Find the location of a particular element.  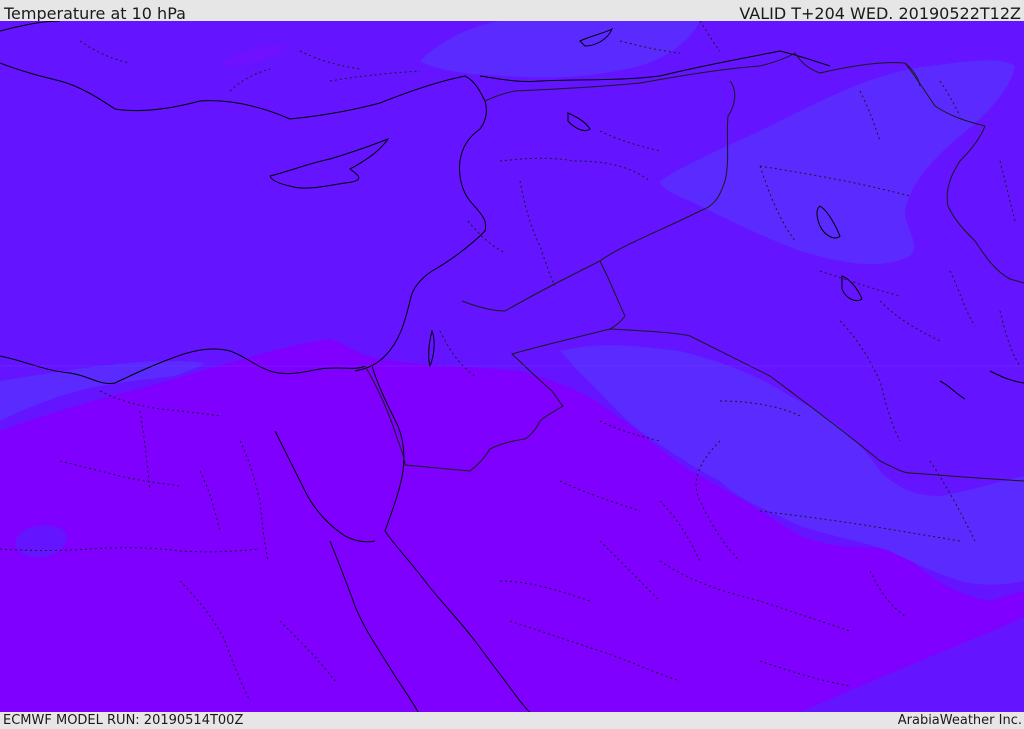

credit-label: ArabiaWeather Inc. is located at coordinates (959, 720).